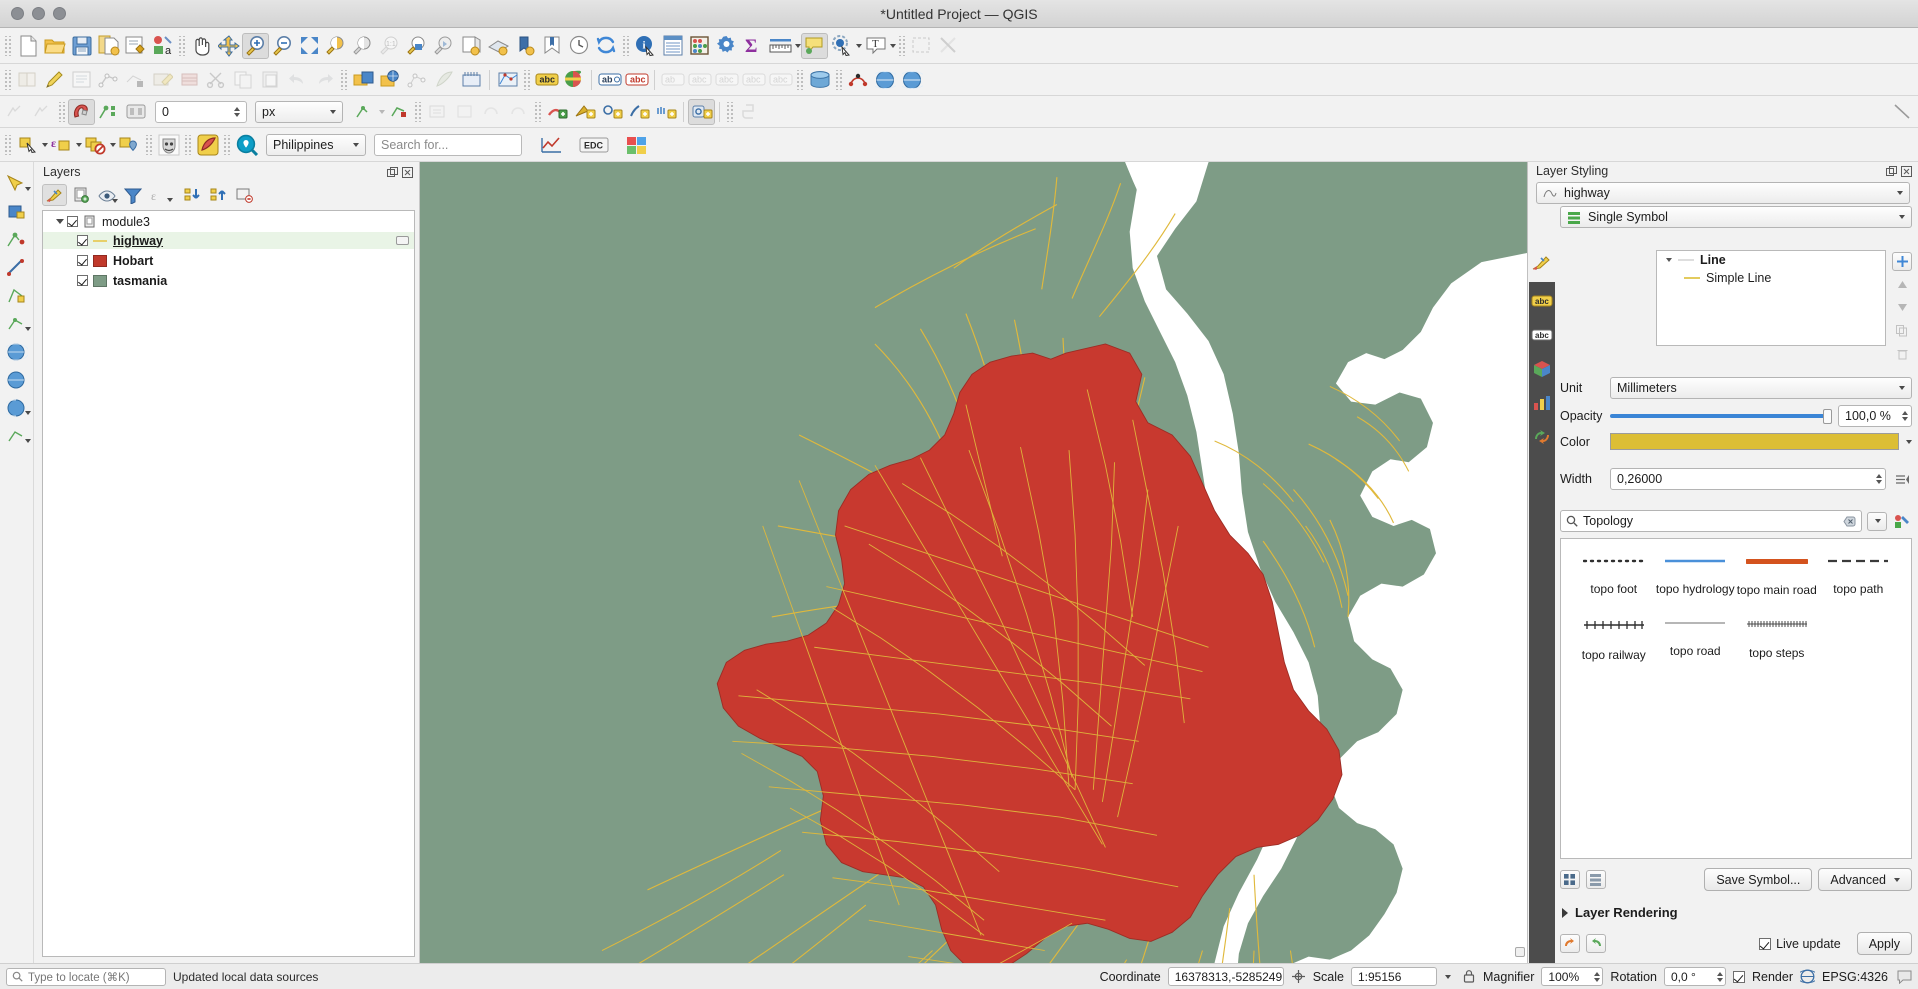 The height and width of the screenshot is (989, 1918). What do you see at coordinates (38, 13) in the screenshot?
I see `minimize-window-button` at bounding box center [38, 13].